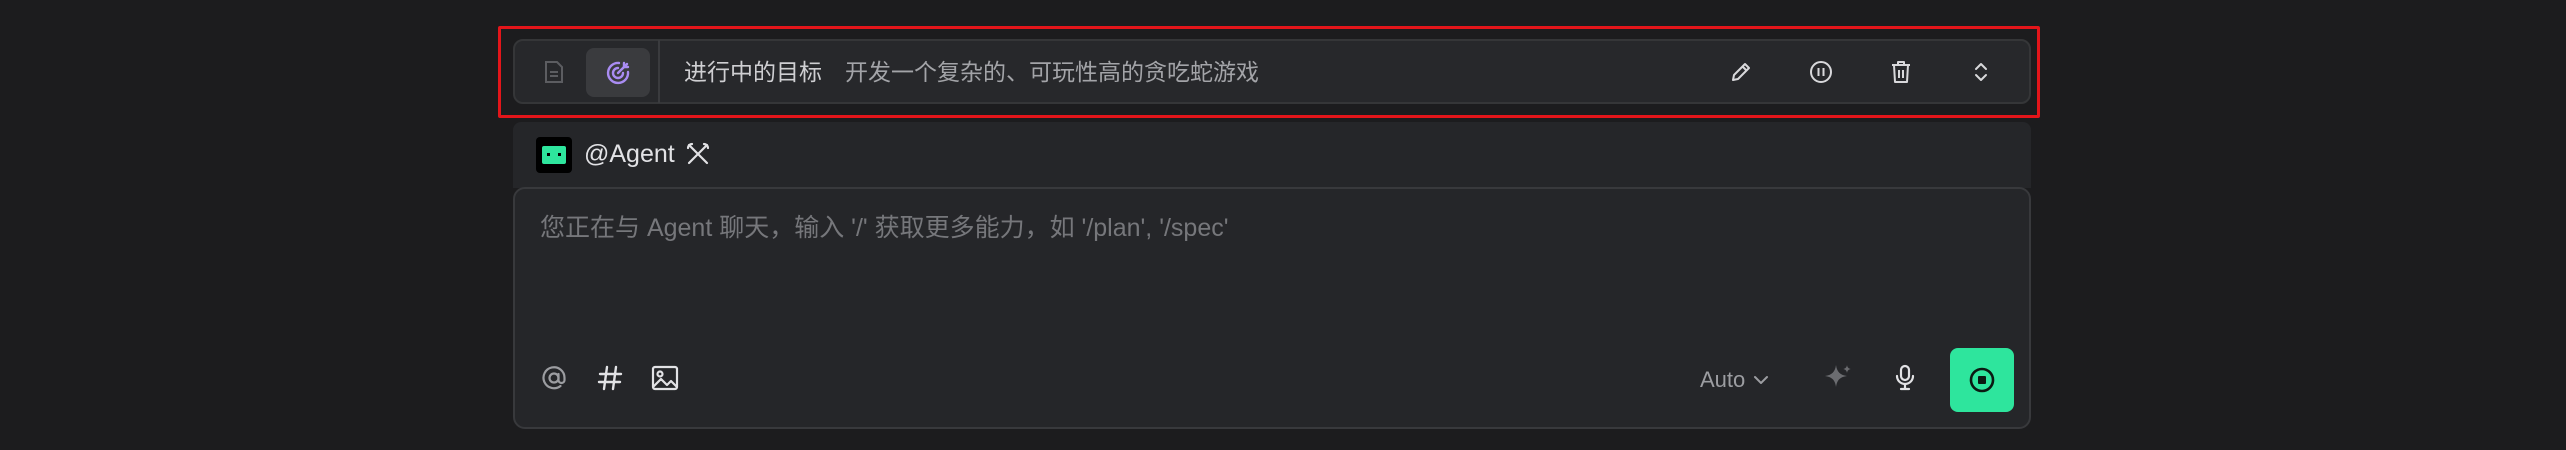 The height and width of the screenshot is (450, 2566). I want to click on stop-button, so click(1982, 380).